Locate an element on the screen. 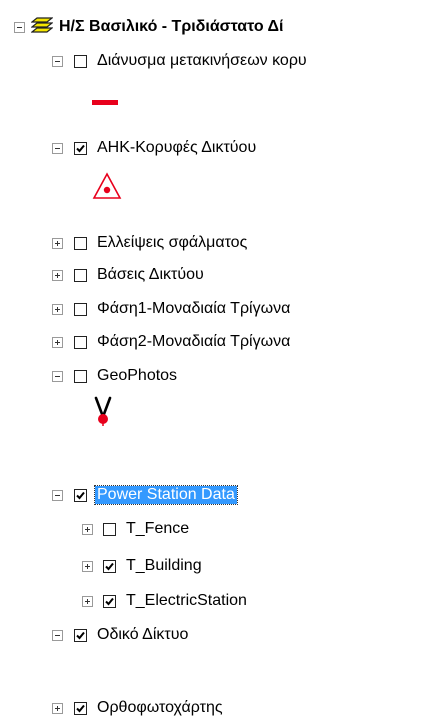 This screenshot has width=438, height=722. layer-row-t-electricstation: T_ElectricStation is located at coordinates (164, 601).